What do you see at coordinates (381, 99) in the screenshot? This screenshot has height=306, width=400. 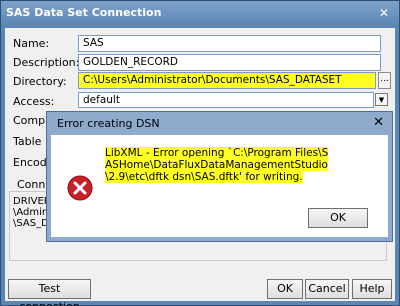 I see `access-dropdown-icon: ▼` at bounding box center [381, 99].